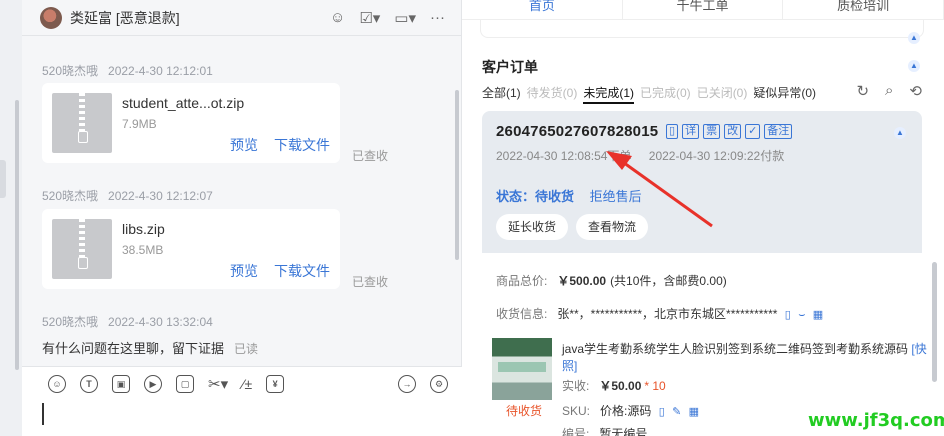 The height and width of the screenshot is (436, 944). What do you see at coordinates (160, 196) in the screenshot?
I see `message-time: 2022-4-30 12:12:07` at bounding box center [160, 196].